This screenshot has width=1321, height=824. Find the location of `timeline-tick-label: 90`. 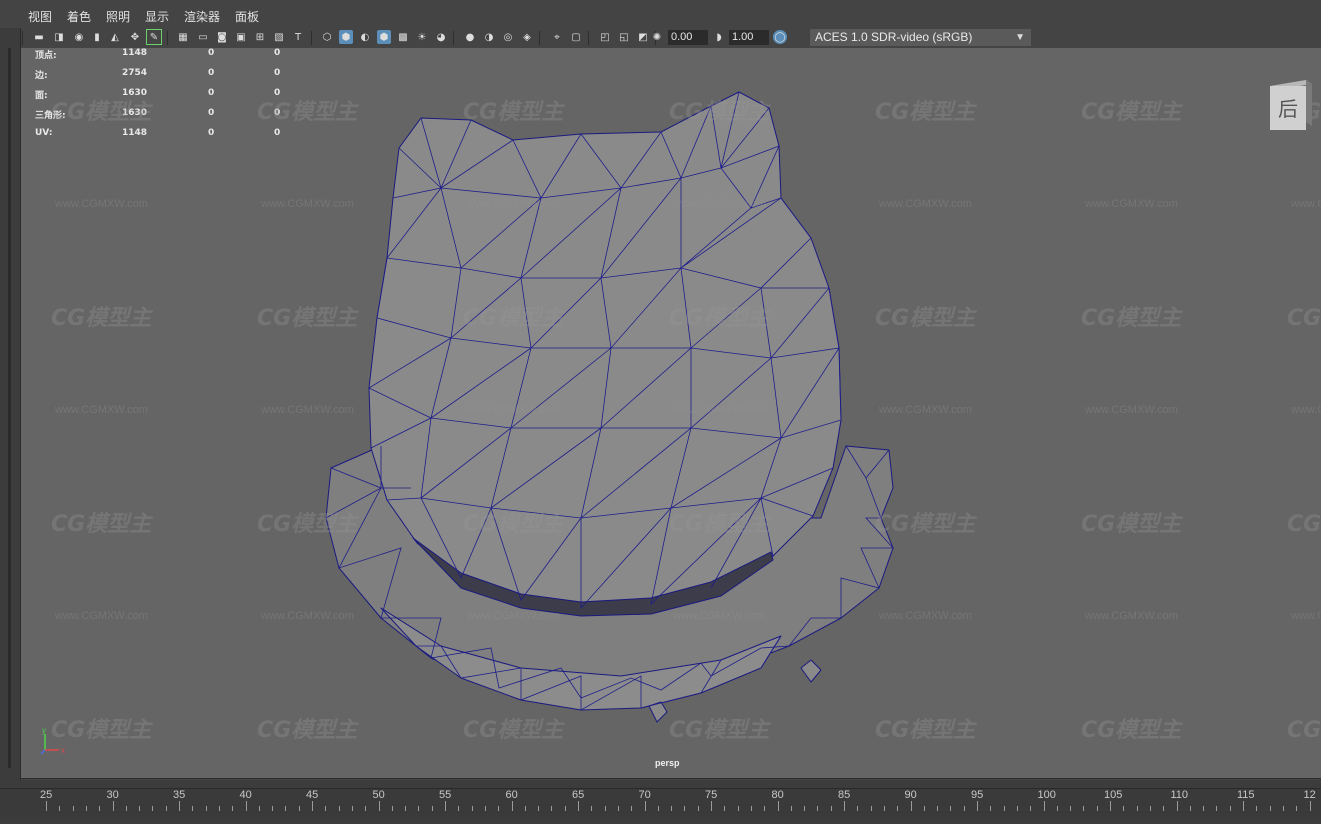

timeline-tick-label: 90 is located at coordinates (910, 795).